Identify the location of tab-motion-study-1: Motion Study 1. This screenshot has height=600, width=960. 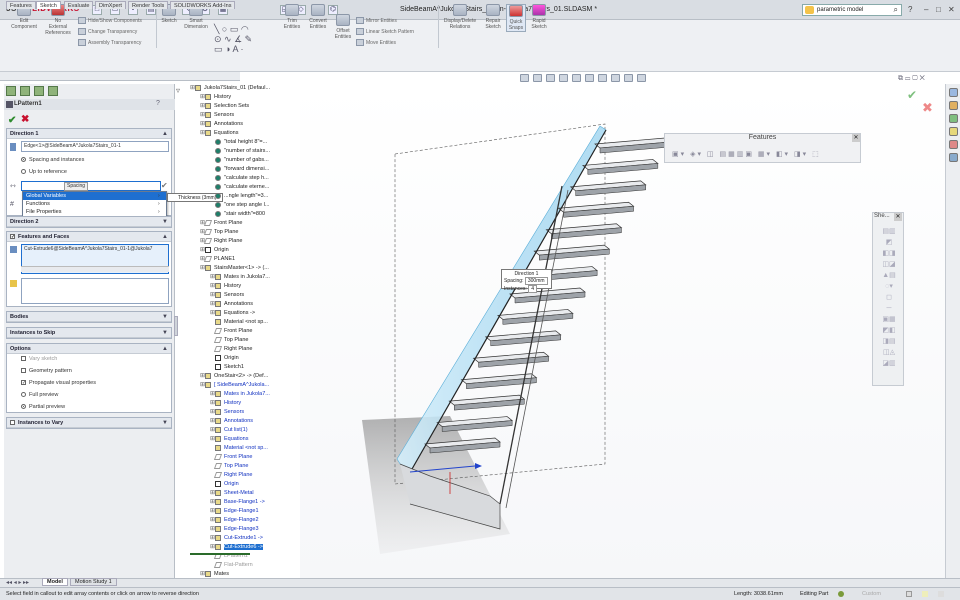
(93, 582).